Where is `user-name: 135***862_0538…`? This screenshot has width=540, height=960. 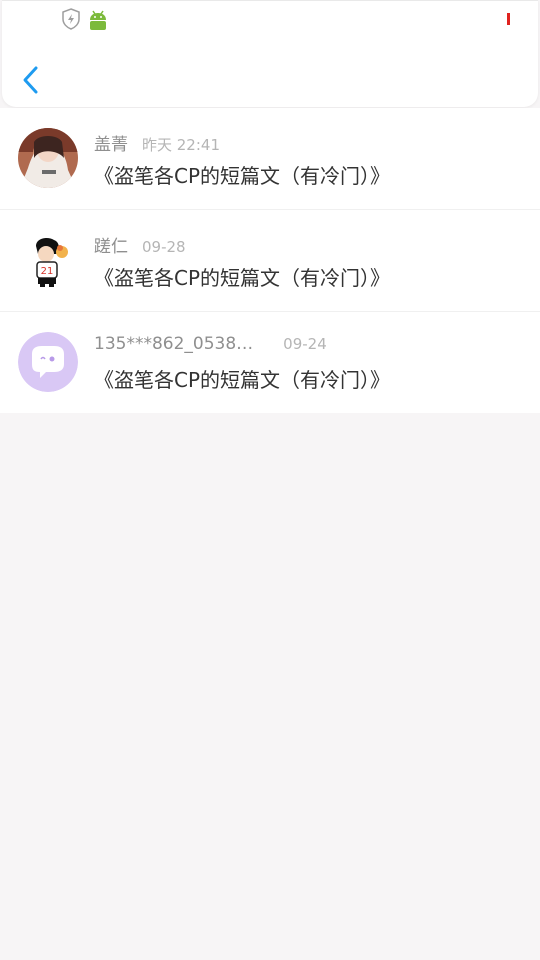
user-name: 135***862_0538… is located at coordinates (173, 344).